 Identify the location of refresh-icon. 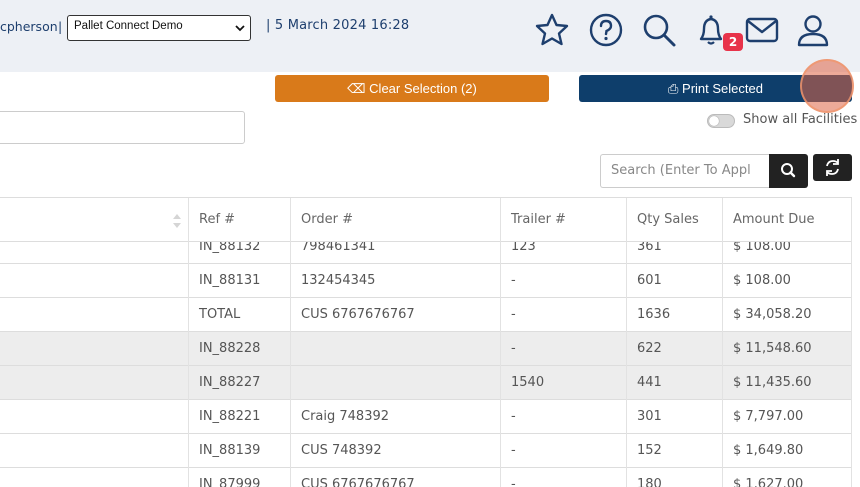
(832, 167).